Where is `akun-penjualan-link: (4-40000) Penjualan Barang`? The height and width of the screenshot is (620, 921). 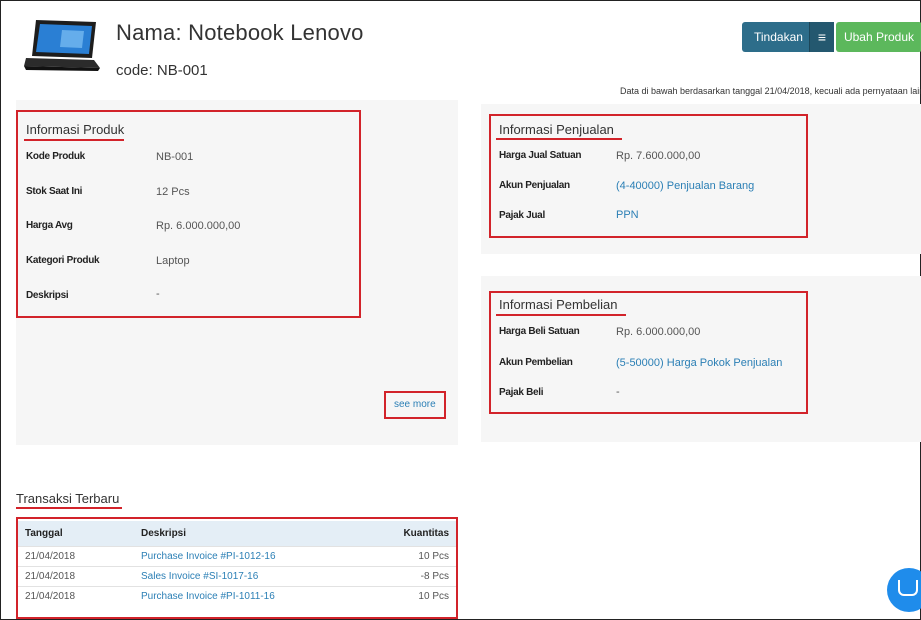 akun-penjualan-link: (4-40000) Penjualan Barang is located at coordinates (685, 186).